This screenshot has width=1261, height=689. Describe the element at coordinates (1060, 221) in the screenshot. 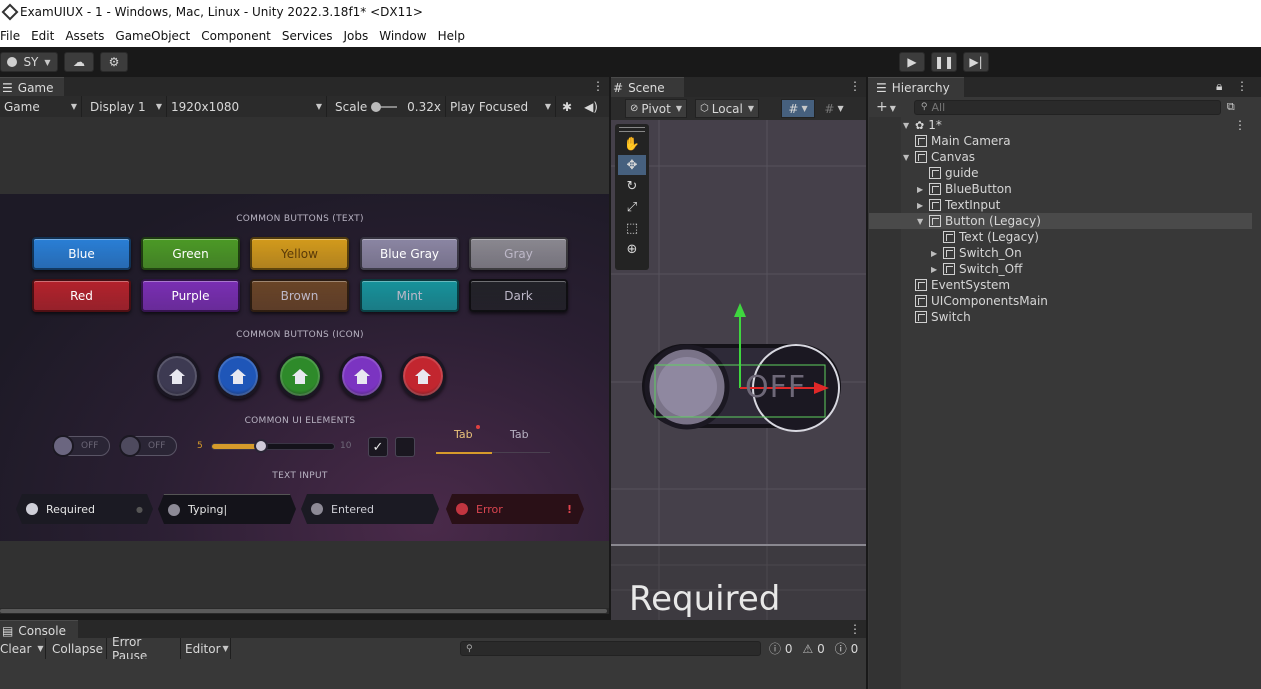

I see `hierarchy-item-button-legacy: ▼ Button (Legacy)` at that location.